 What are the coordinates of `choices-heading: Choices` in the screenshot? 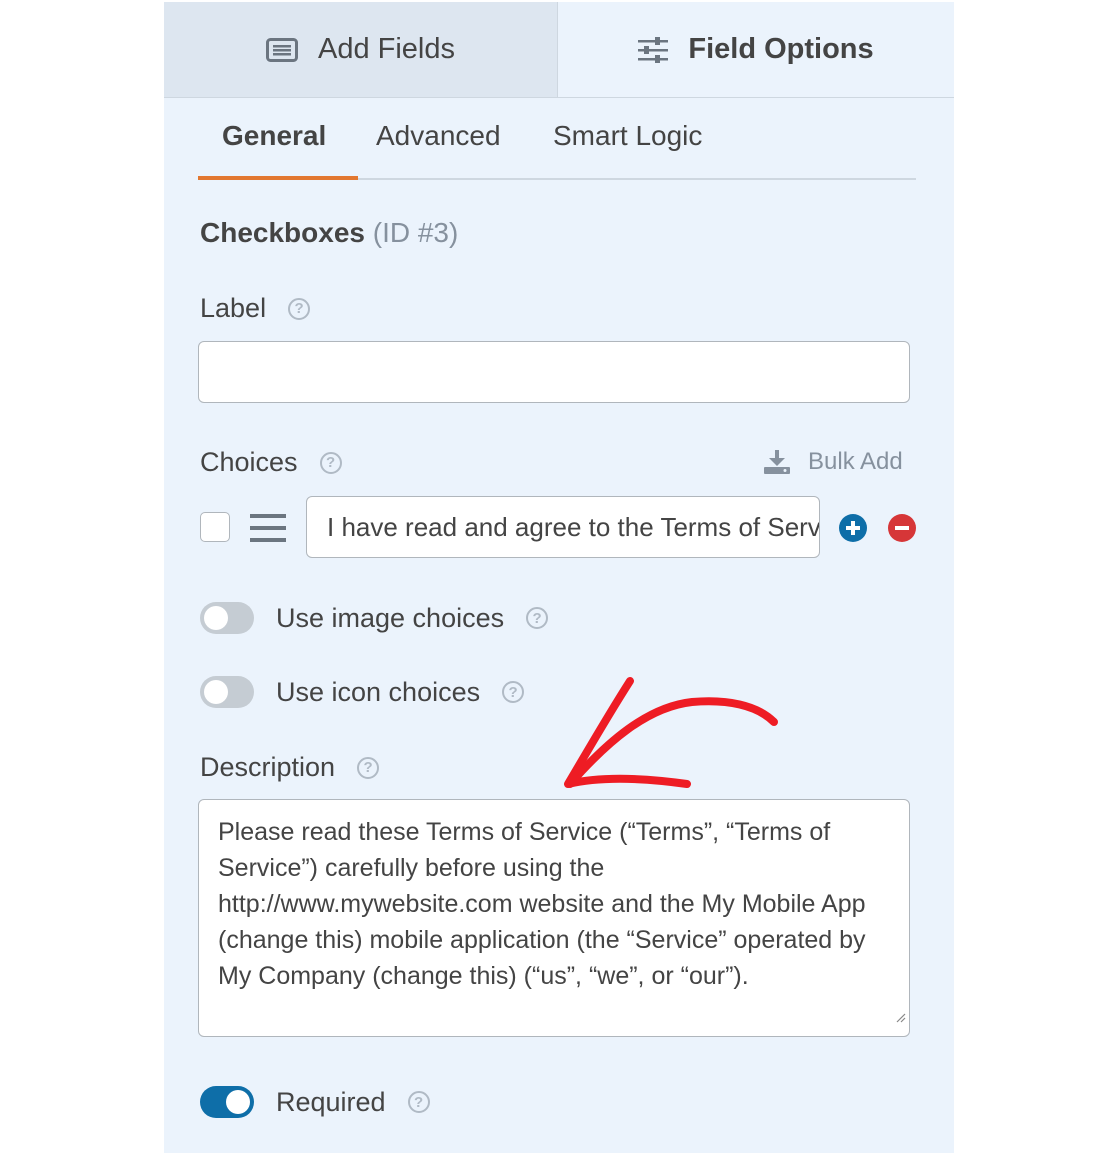 It's located at (249, 462).